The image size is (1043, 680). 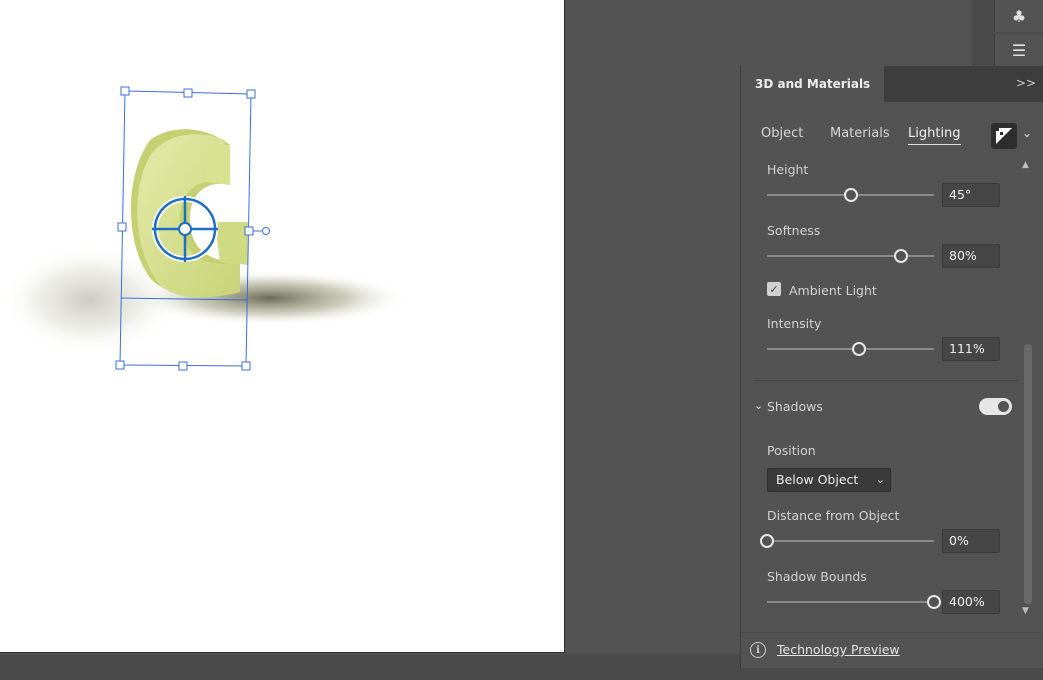 I want to click on intensity-label: Intensity, so click(x=794, y=323).